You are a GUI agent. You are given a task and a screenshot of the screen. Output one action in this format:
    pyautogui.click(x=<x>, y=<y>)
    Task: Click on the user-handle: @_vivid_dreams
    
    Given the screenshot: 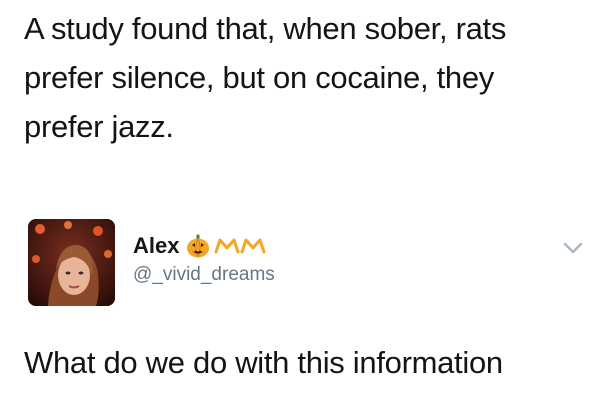 What is the action you would take?
    pyautogui.click(x=204, y=275)
    